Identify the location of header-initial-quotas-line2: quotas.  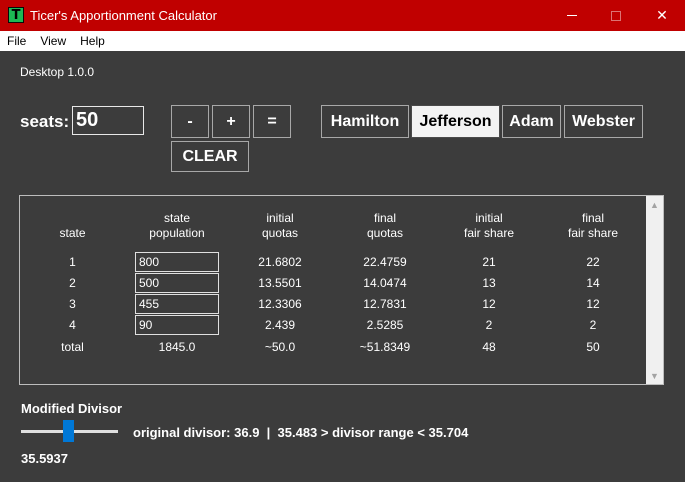
(280, 233).